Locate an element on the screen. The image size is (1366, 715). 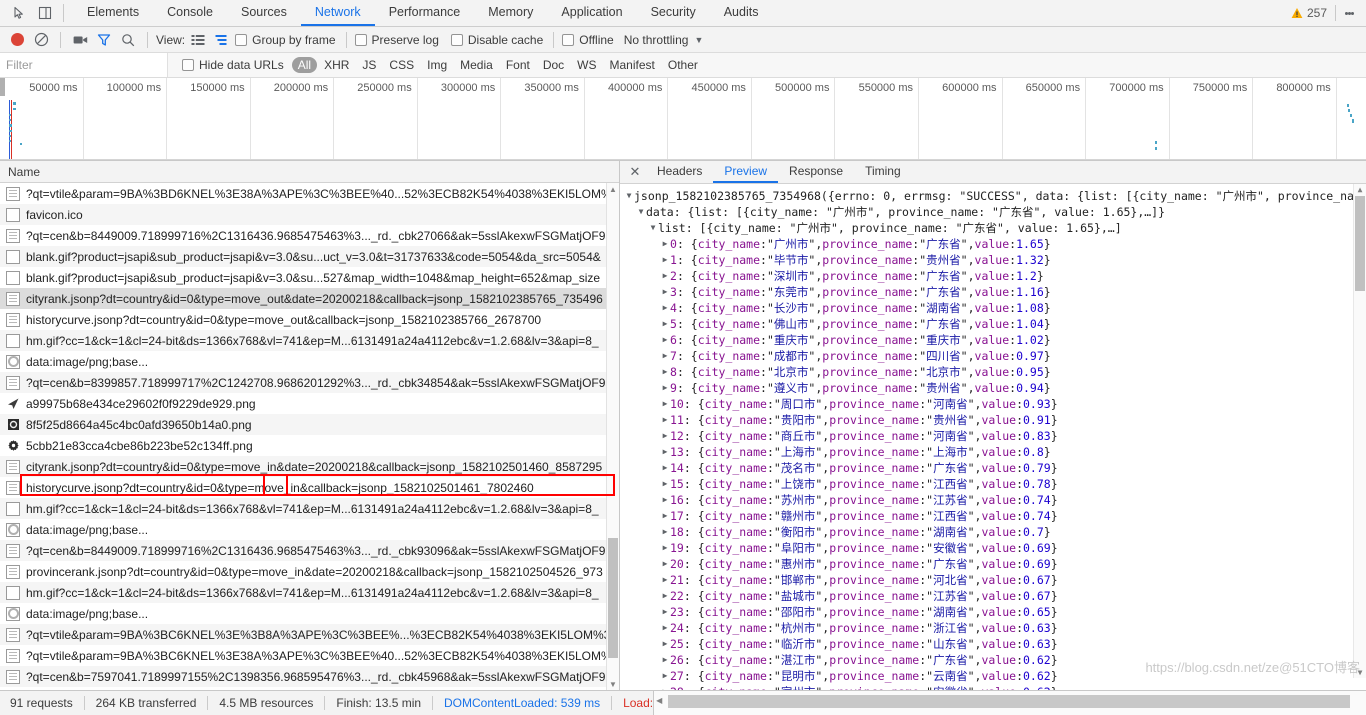
detail-tab-preview: Preview is located at coordinates (746, 172).